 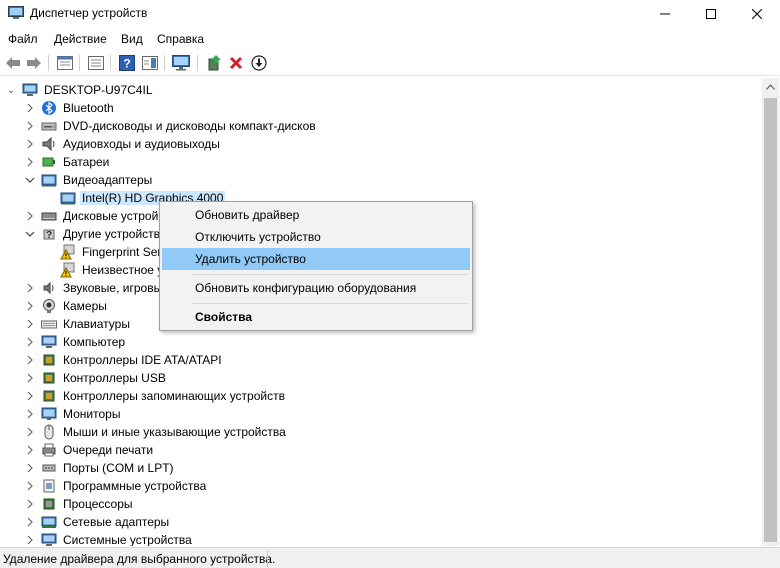 I want to click on uninstall-button, so click(x=236, y=63).